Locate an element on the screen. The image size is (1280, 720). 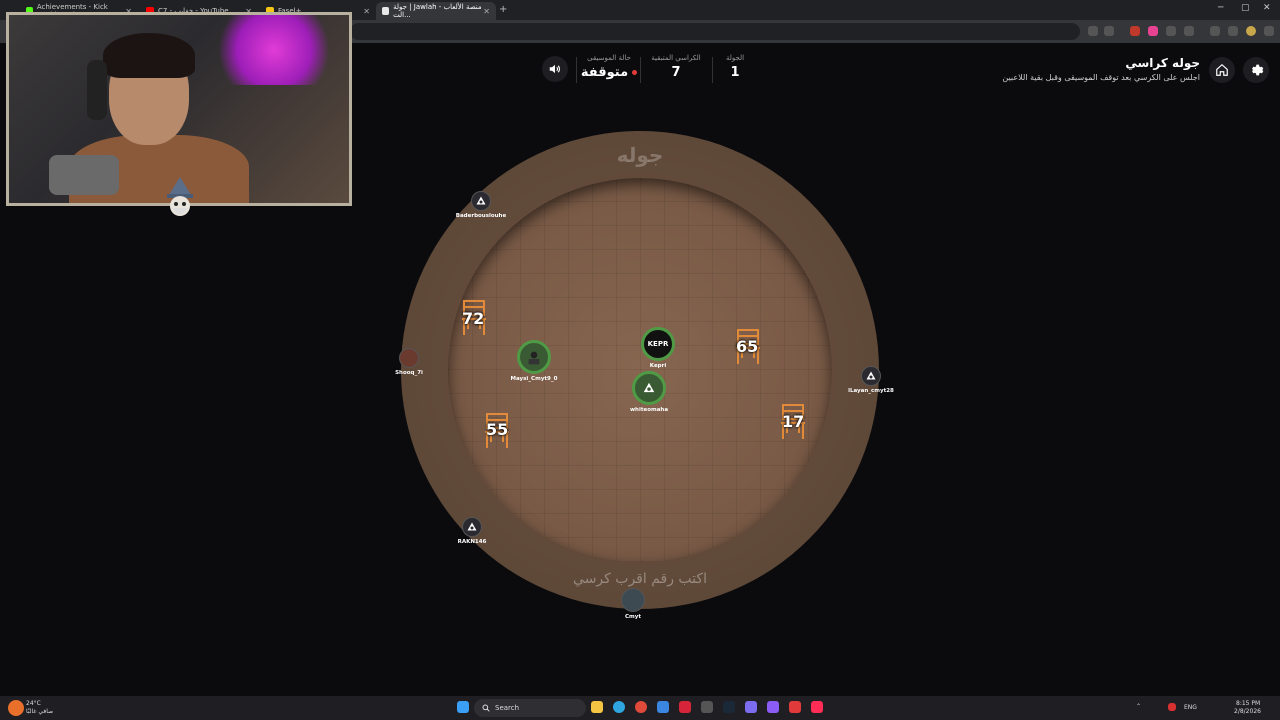
chair-number: 72 is located at coordinates (473, 318).